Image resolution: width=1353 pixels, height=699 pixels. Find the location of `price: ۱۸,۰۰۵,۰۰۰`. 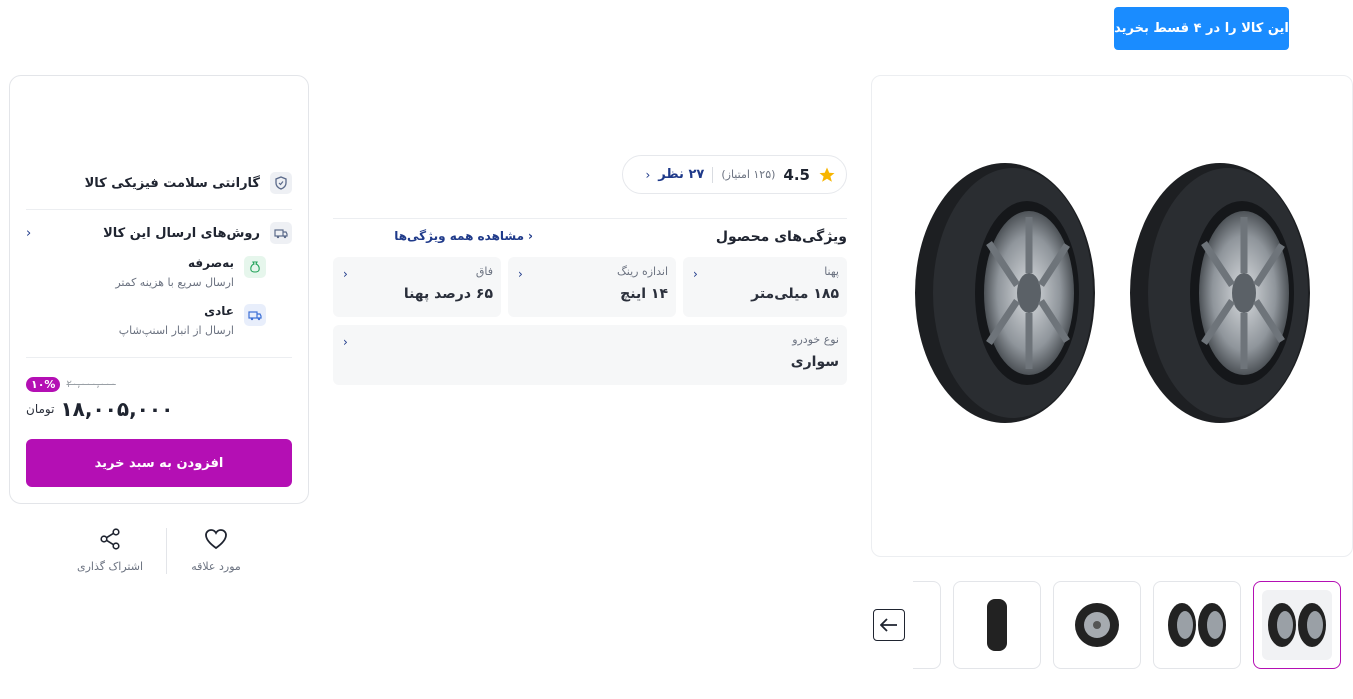

price: ۱۸,۰۰۵,۰۰۰ is located at coordinates (117, 409).